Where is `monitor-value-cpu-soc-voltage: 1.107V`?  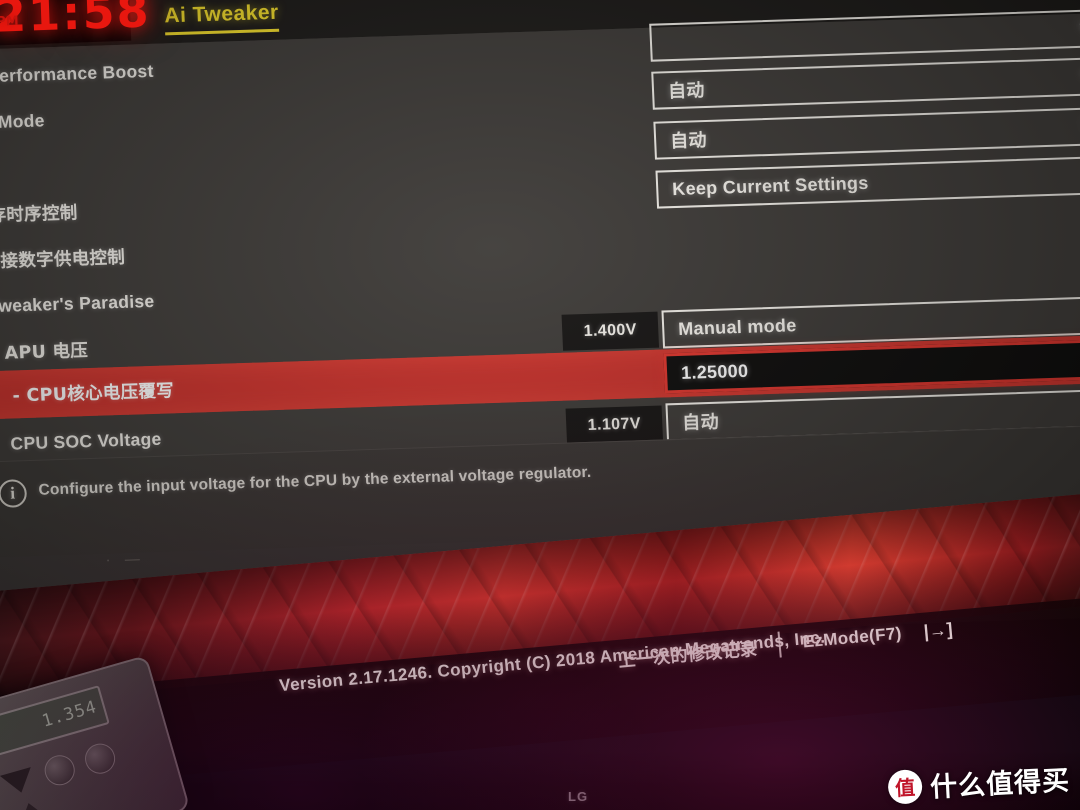 monitor-value-cpu-soc-voltage: 1.107V is located at coordinates (614, 425).